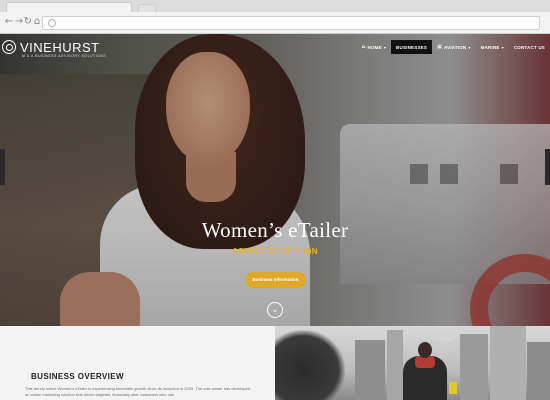  I want to click on browser-chrome: ← → ↻ ⌂, so click(275, 17).